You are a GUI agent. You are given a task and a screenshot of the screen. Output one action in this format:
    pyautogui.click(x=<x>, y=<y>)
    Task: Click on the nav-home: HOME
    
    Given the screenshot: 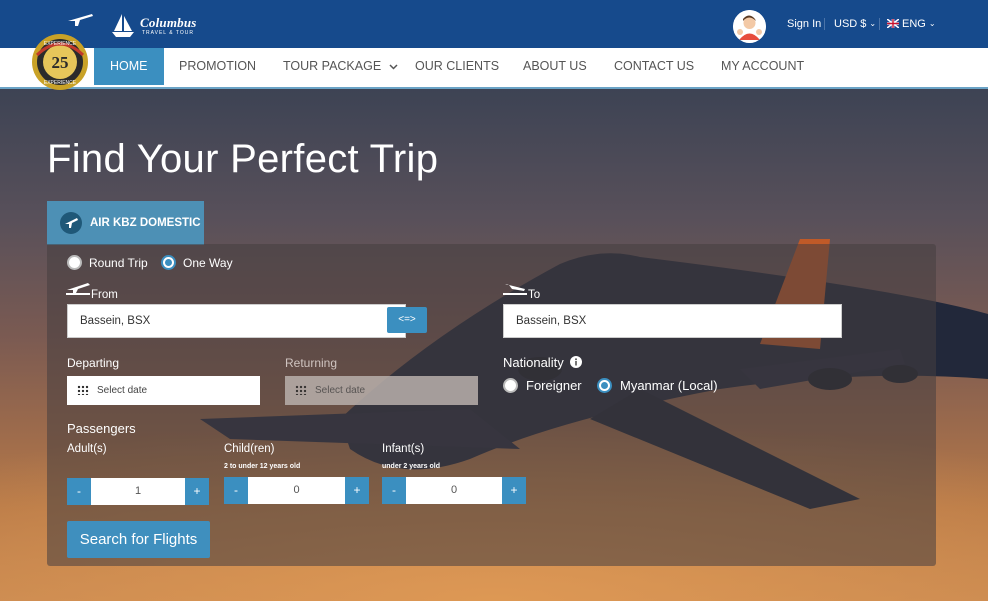 What is the action you would take?
    pyautogui.click(x=129, y=66)
    